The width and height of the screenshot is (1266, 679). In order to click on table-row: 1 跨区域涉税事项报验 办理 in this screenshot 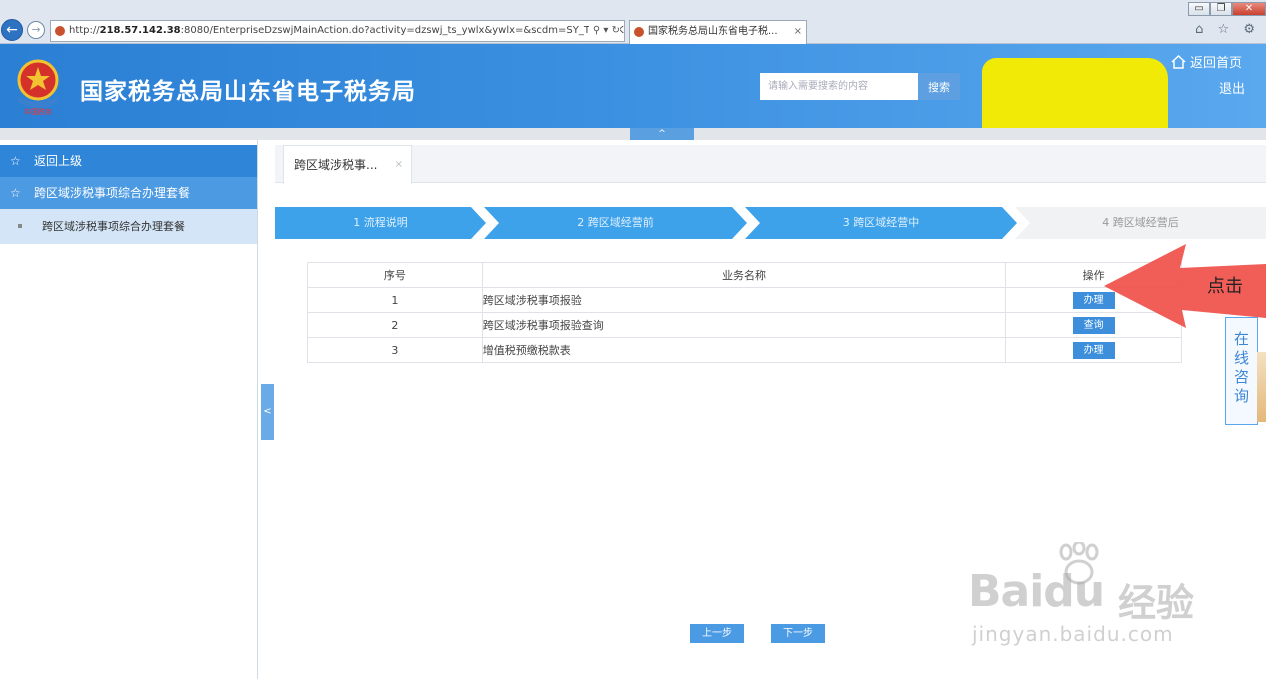, I will do `click(744, 300)`.